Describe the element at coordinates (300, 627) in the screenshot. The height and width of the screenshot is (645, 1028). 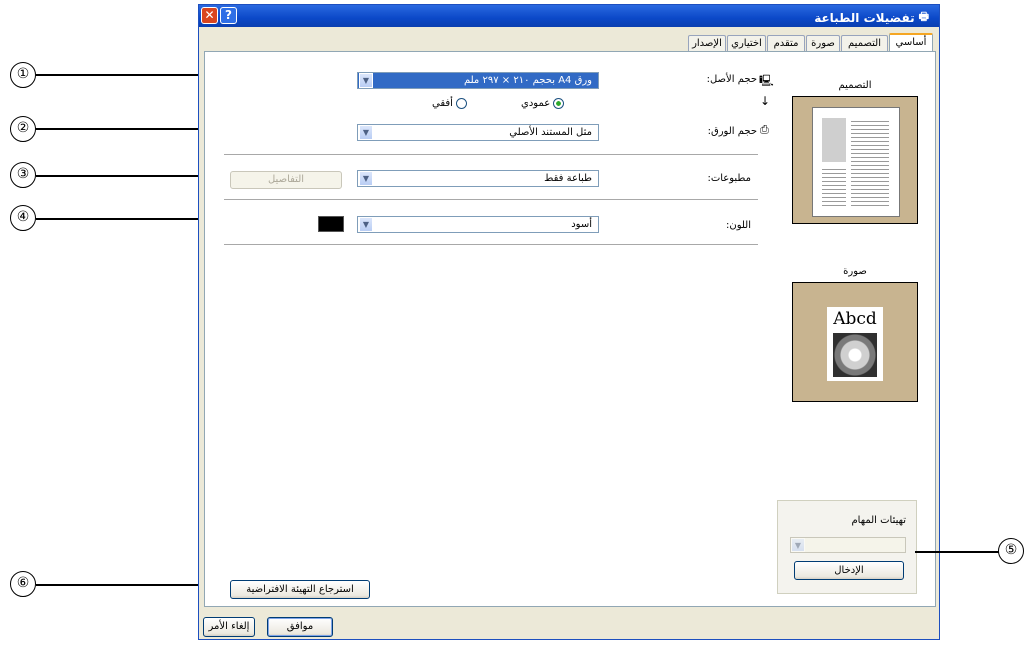
I see `ok-button: موافق` at that location.